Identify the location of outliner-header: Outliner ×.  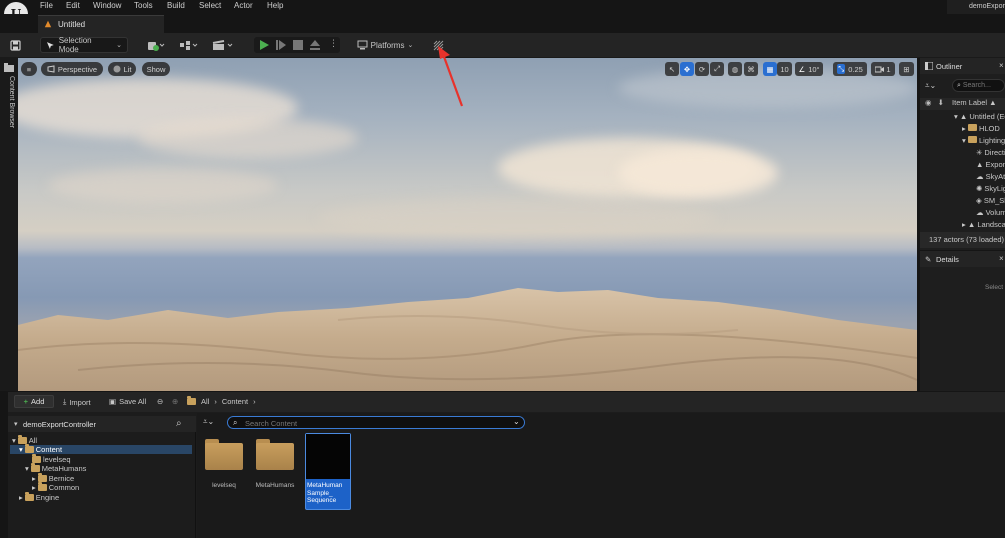
(962, 66).